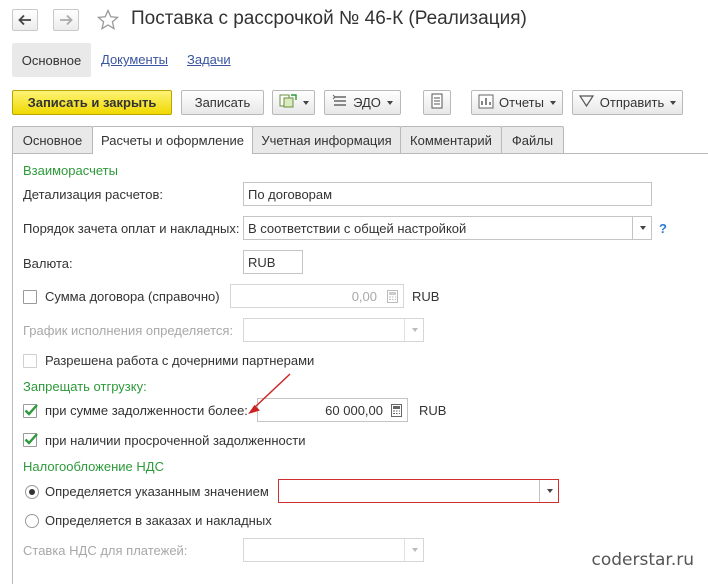  Describe the element at coordinates (333, 330) in the screenshot. I see `schedule-select` at that location.